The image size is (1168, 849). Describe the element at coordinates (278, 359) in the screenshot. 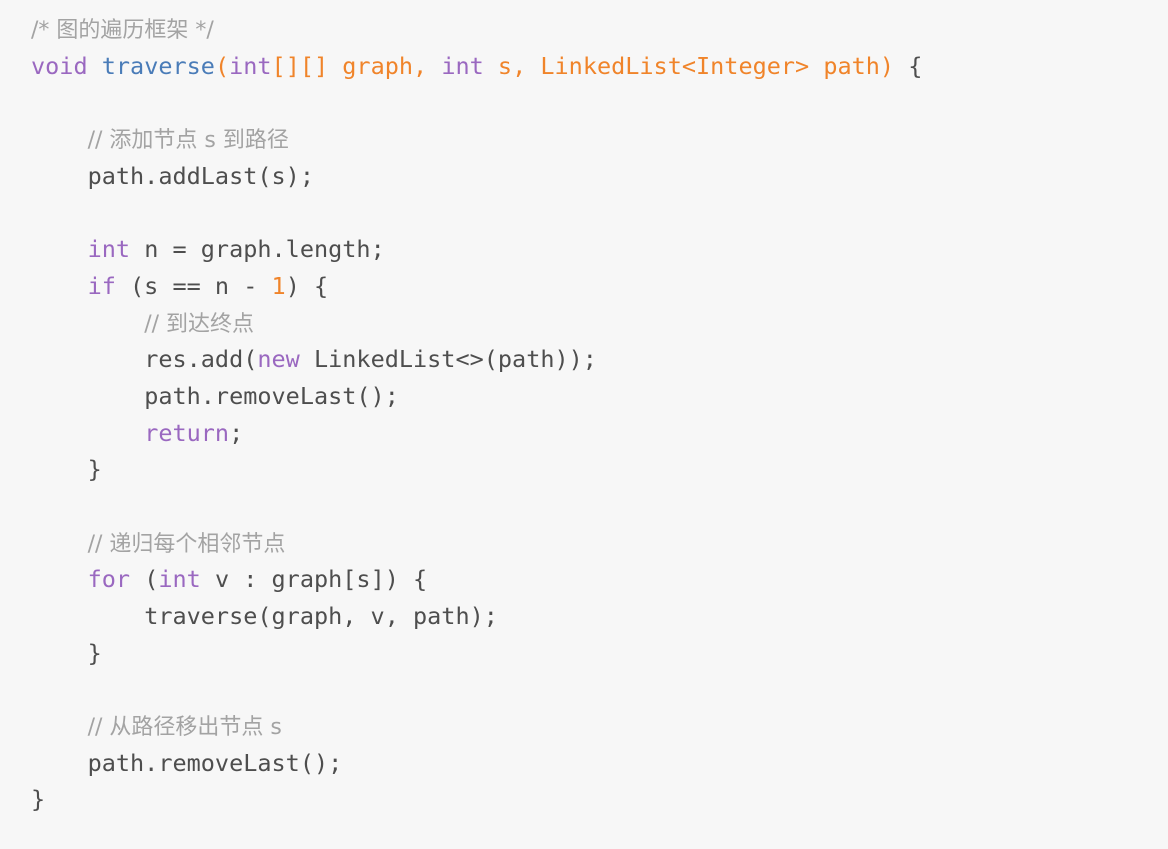

I see `code-token-kw: new` at that location.